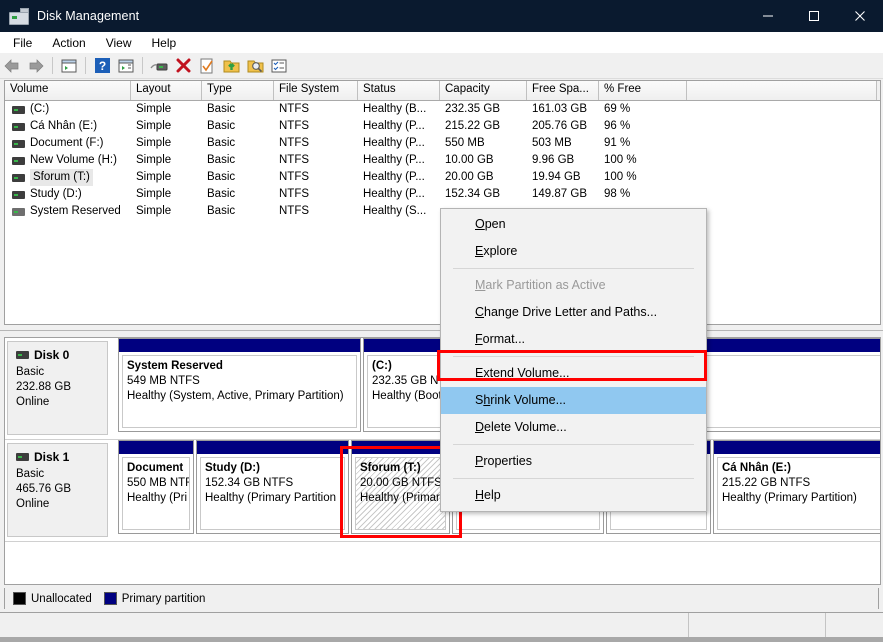 This screenshot has width=883, height=642. I want to click on window-title: Disk Management, so click(88, 16).